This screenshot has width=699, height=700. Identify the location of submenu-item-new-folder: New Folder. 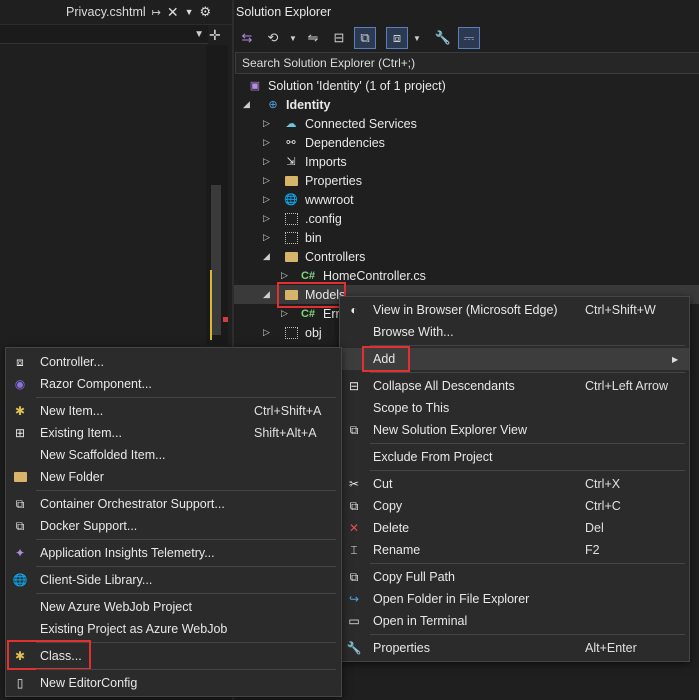
(173, 477).